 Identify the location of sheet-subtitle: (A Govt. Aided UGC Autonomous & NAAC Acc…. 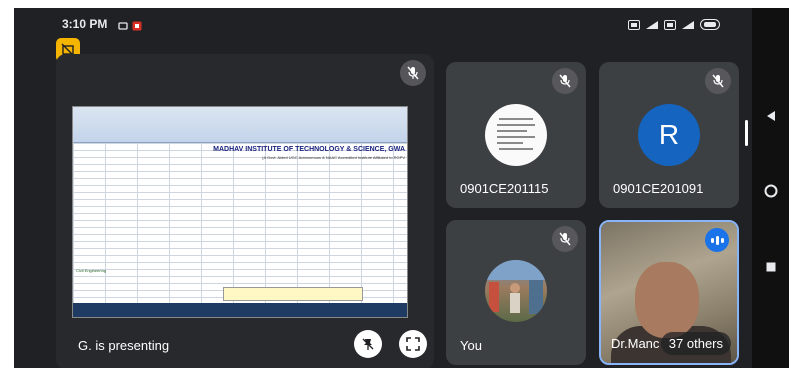
(333, 157).